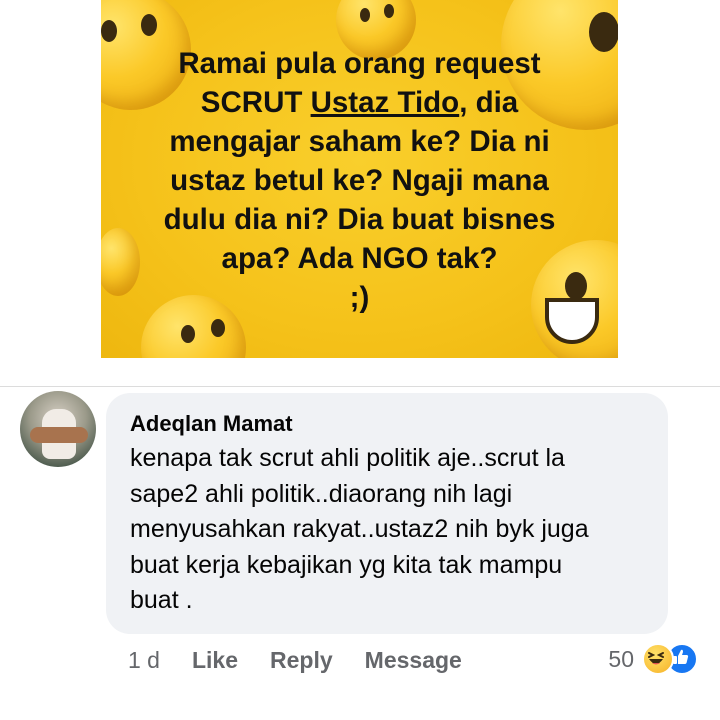 The image size is (720, 720). What do you see at coordinates (321, 493) in the screenshot?
I see `comment-line: sape2 ahli politik..diaorang nih lagi` at bounding box center [321, 493].